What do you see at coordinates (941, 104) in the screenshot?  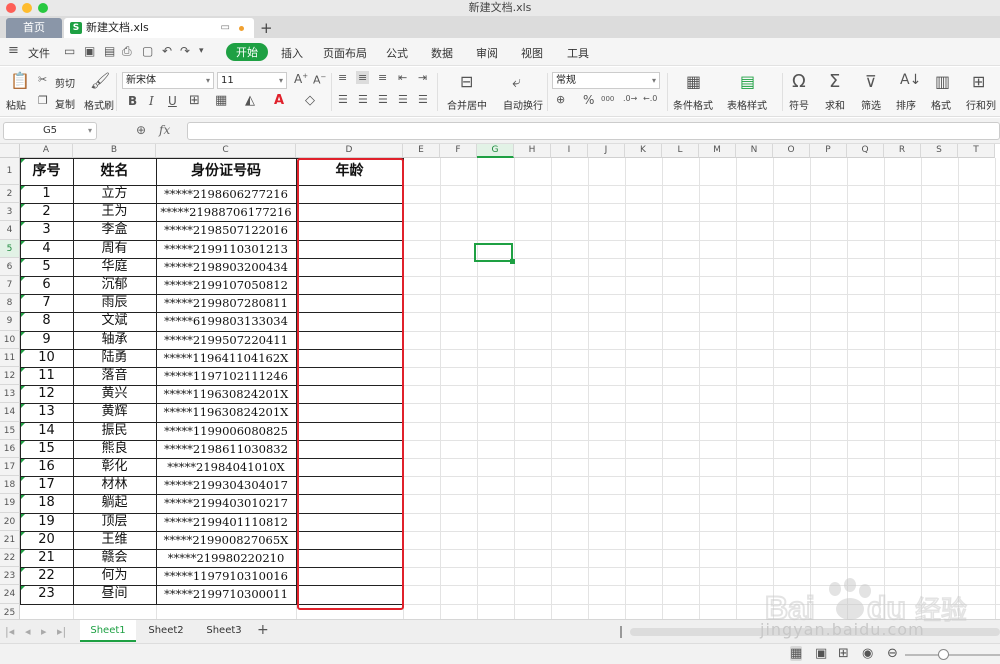 I see `format-button: 格式` at bounding box center [941, 104].